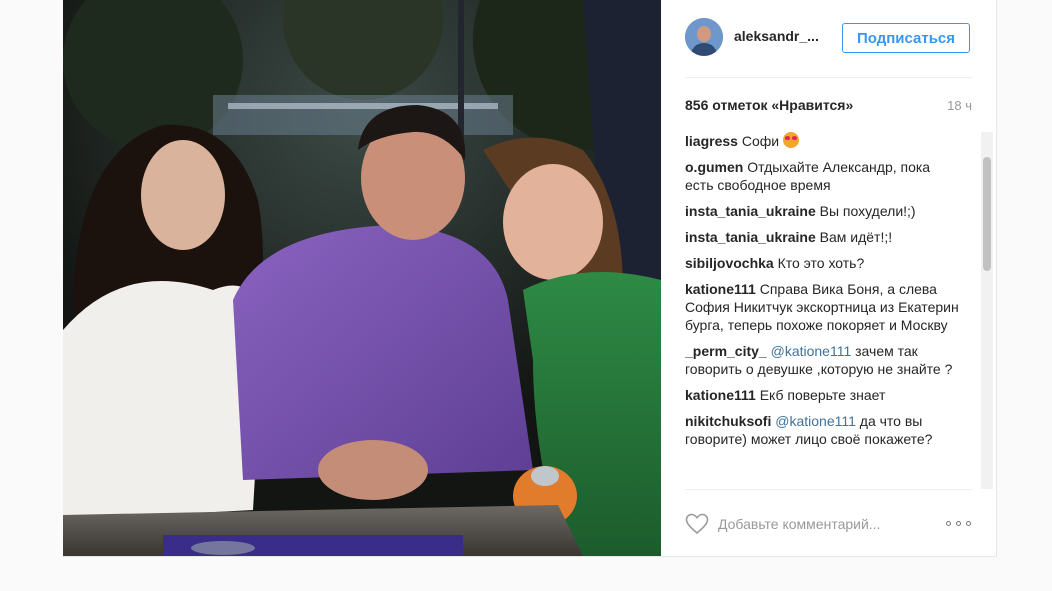 The height and width of the screenshot is (591, 1052). I want to click on add-comment-input, so click(818, 524).